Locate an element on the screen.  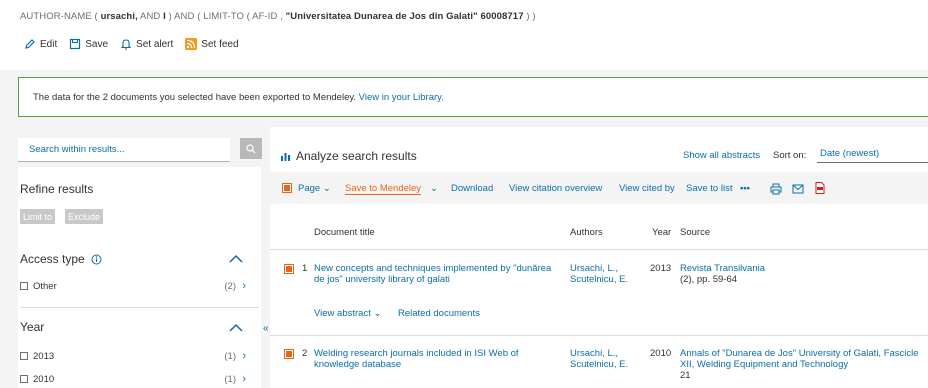
save-icon is located at coordinates (75, 44).